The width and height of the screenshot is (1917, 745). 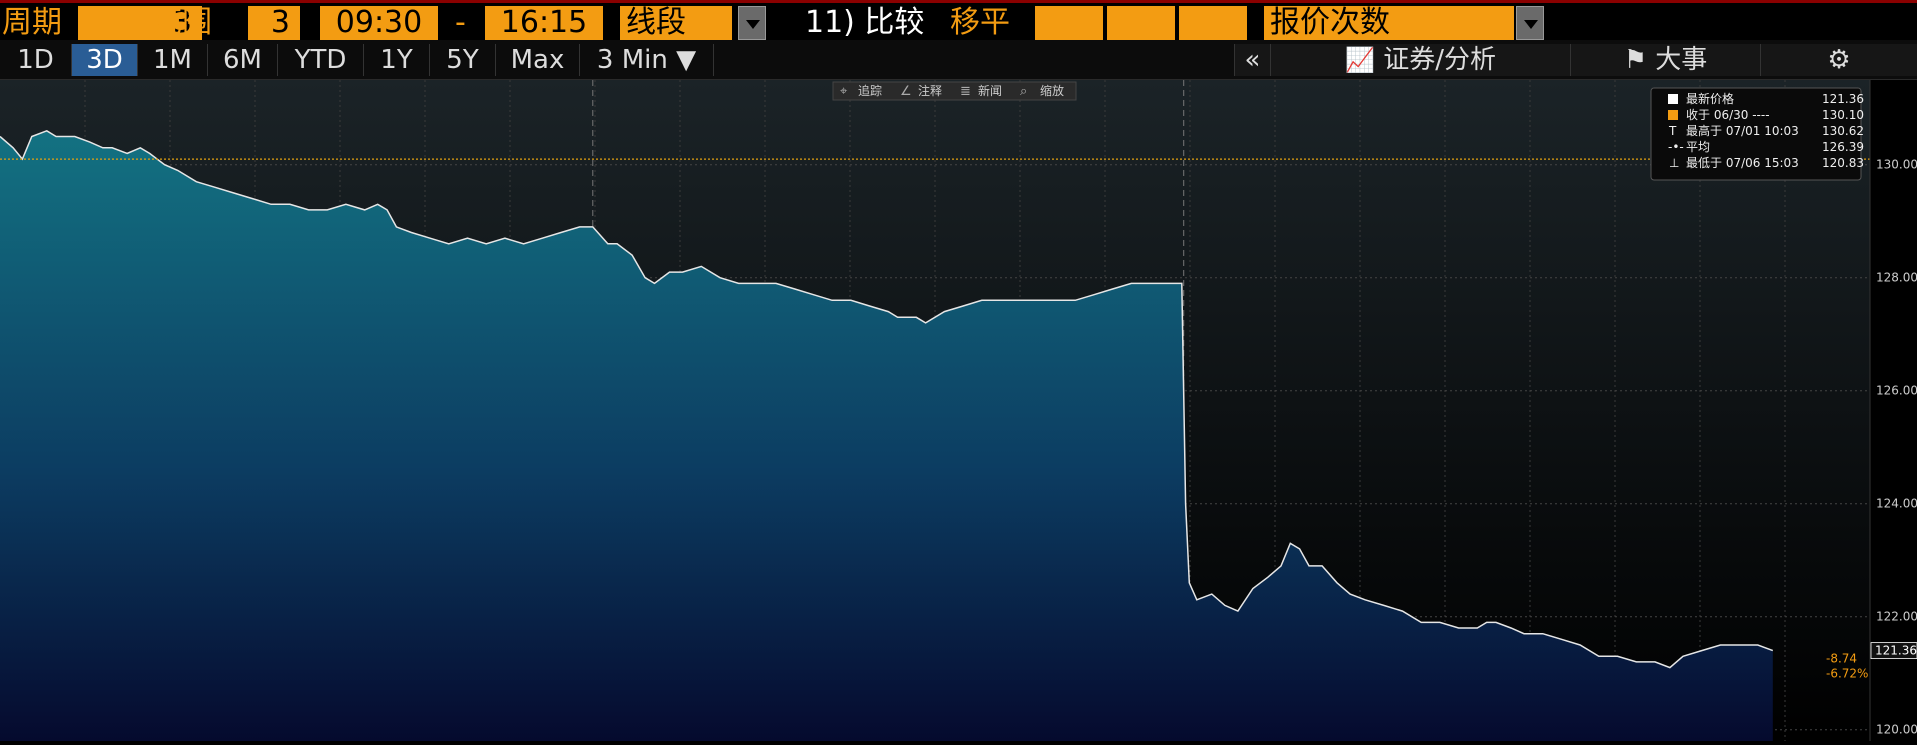 What do you see at coordinates (1841, 659) in the screenshot?
I see `change-label: -8.74` at bounding box center [1841, 659].